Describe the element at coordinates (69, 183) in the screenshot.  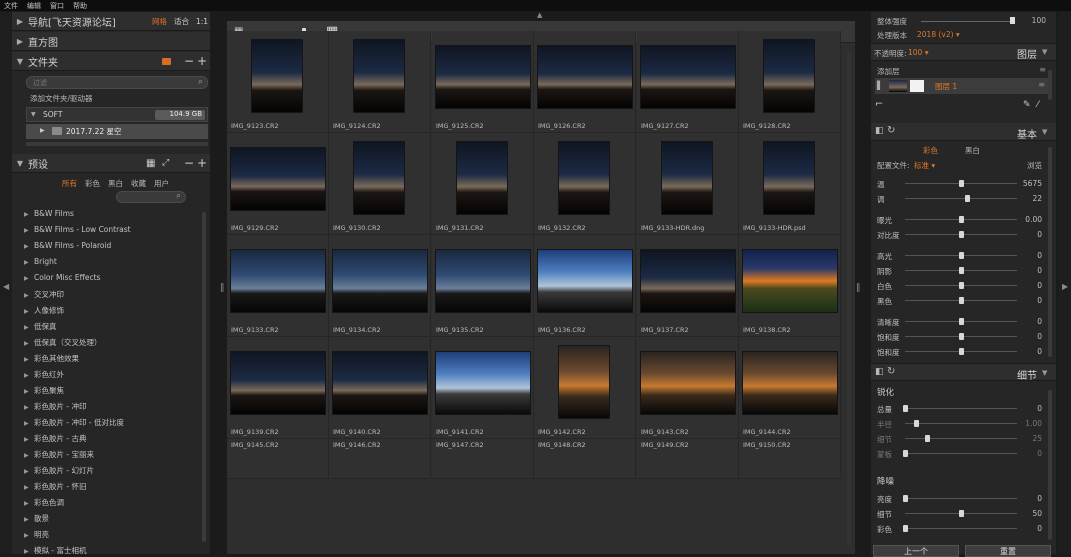
I see `preset-tab: 所有` at that location.